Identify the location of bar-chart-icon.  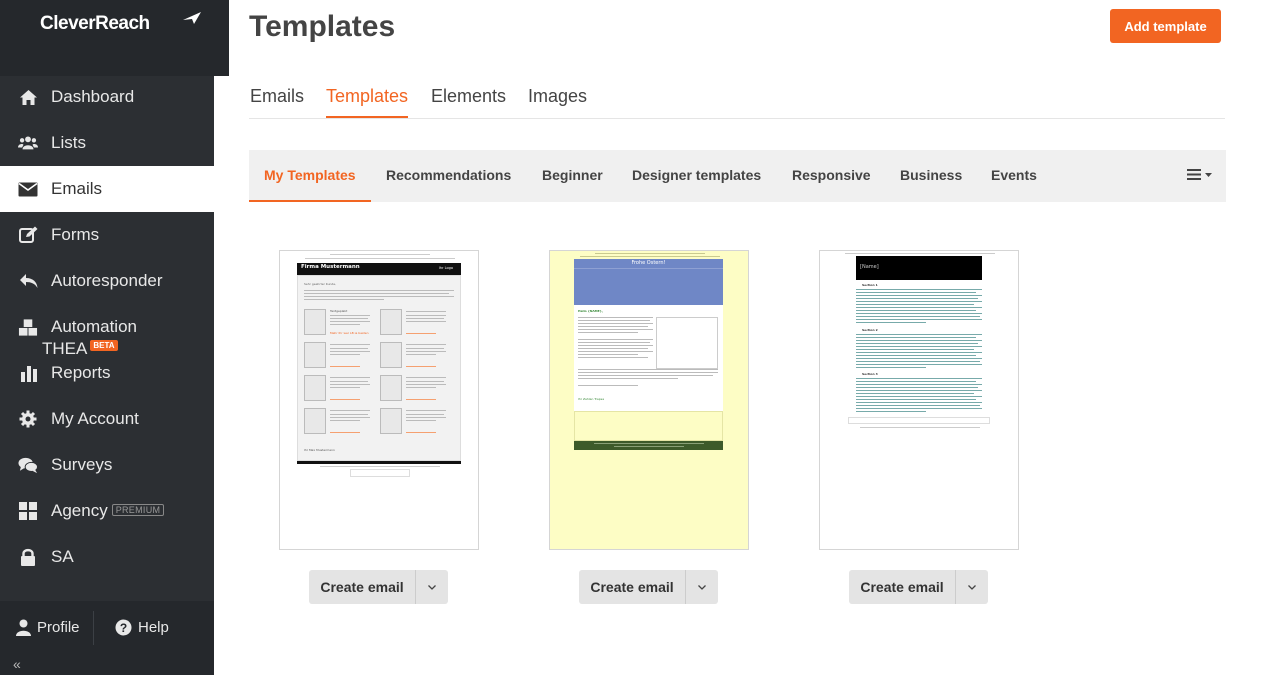
(28, 373).